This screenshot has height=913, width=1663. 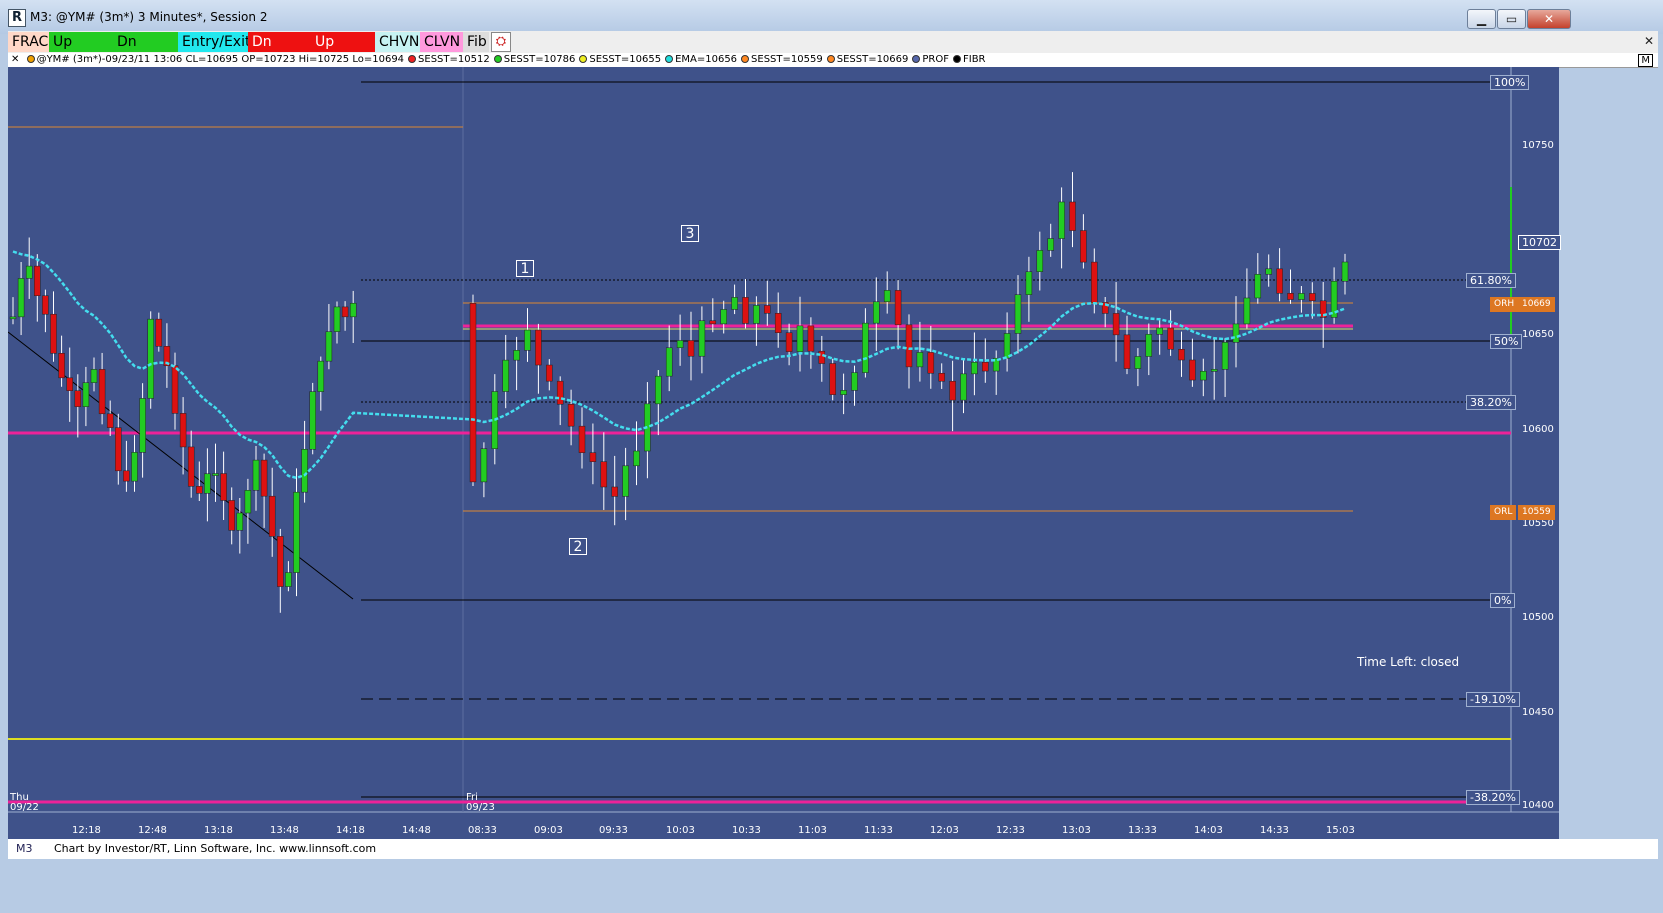 What do you see at coordinates (1481, 19) in the screenshot?
I see `minimize-button: ▁` at bounding box center [1481, 19].